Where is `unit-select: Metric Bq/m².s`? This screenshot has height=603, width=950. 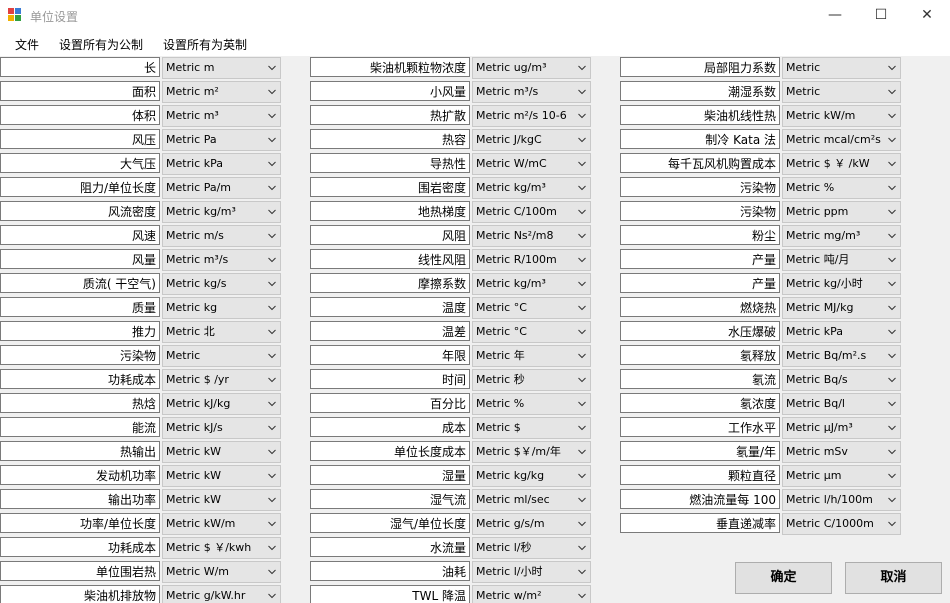
unit-select: Metric Bq/m².s is located at coordinates (841, 356).